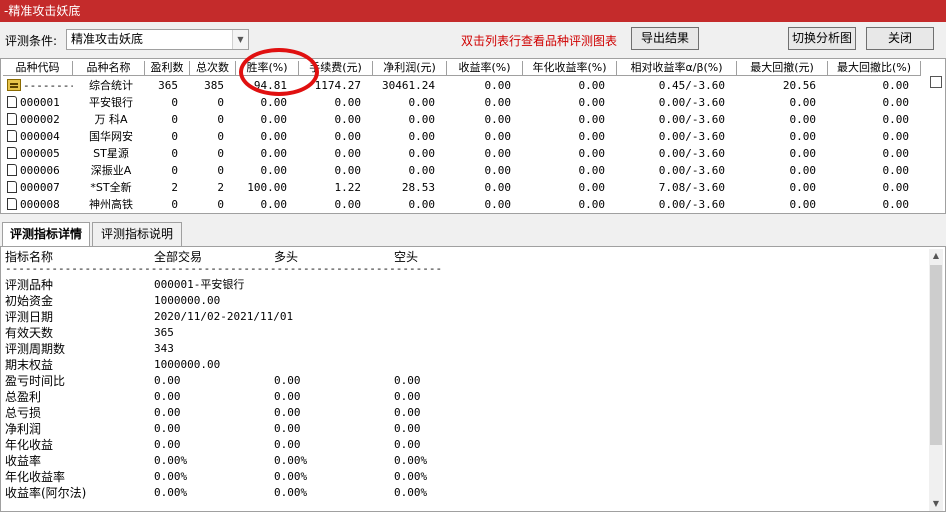  What do you see at coordinates (167, 68) in the screenshot?
I see `column-header: 盈利数` at bounding box center [167, 68].